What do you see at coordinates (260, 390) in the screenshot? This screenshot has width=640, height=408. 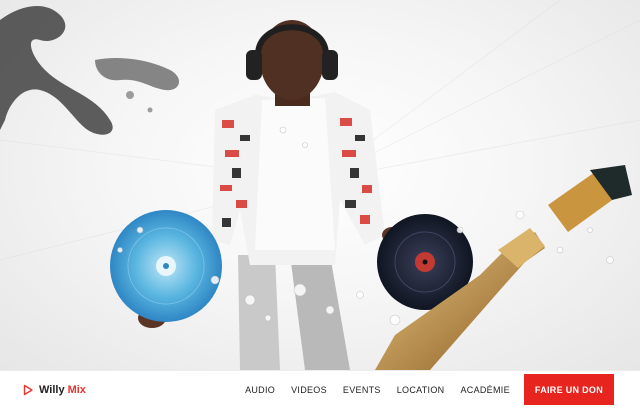 I see `nav-item-audio: AUDIO` at bounding box center [260, 390].